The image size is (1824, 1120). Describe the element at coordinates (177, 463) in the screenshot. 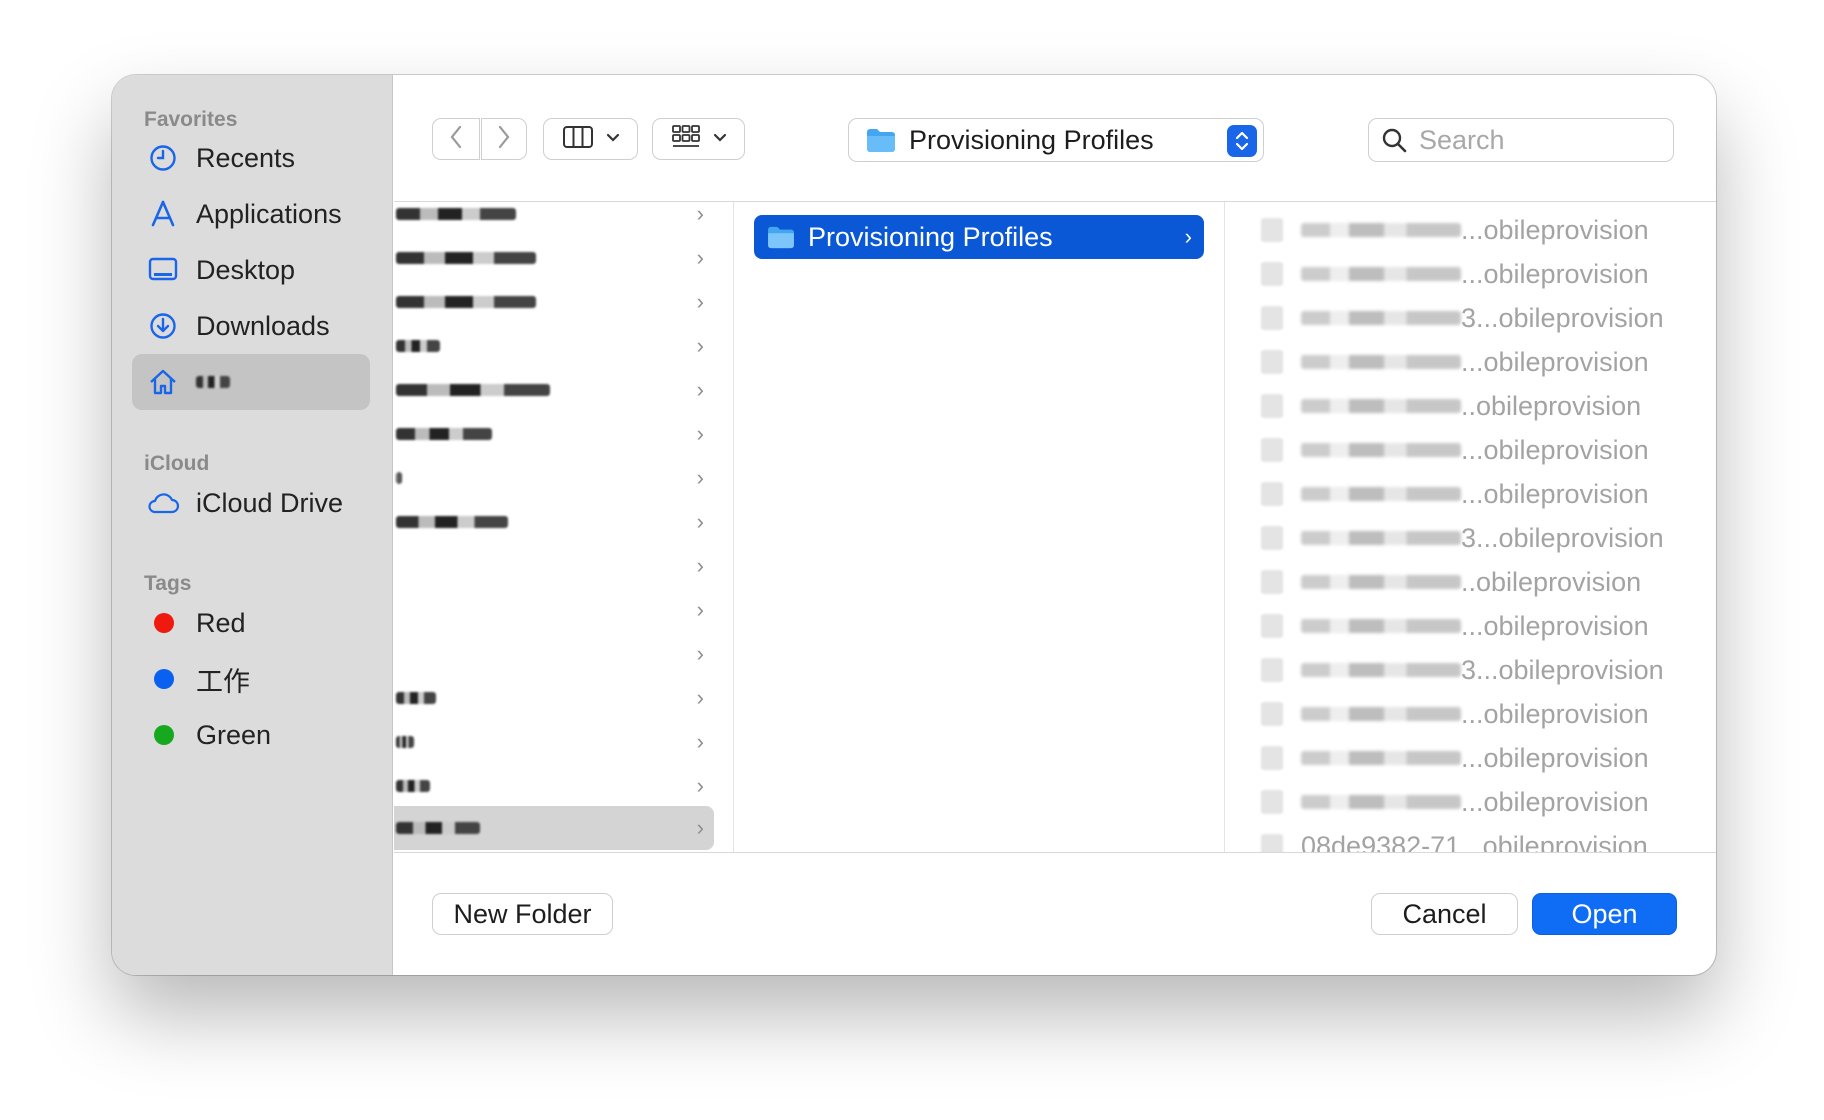

I see `icloud-header: iCloud` at that location.